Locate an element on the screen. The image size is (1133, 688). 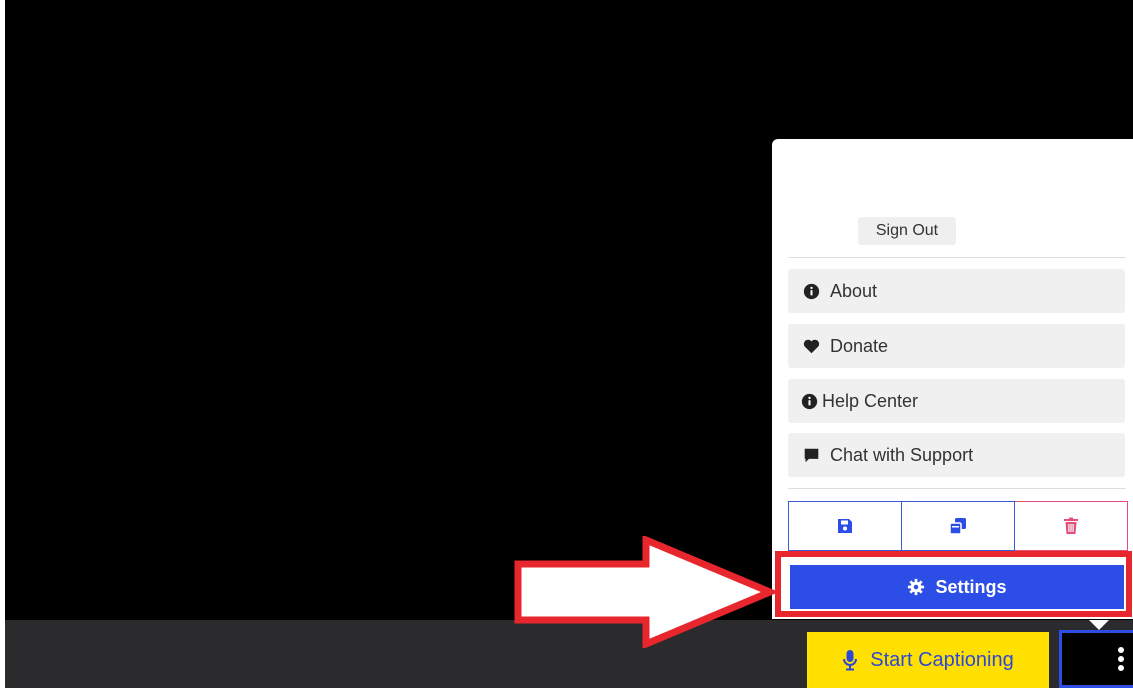
trash-icon is located at coordinates (1071, 525).